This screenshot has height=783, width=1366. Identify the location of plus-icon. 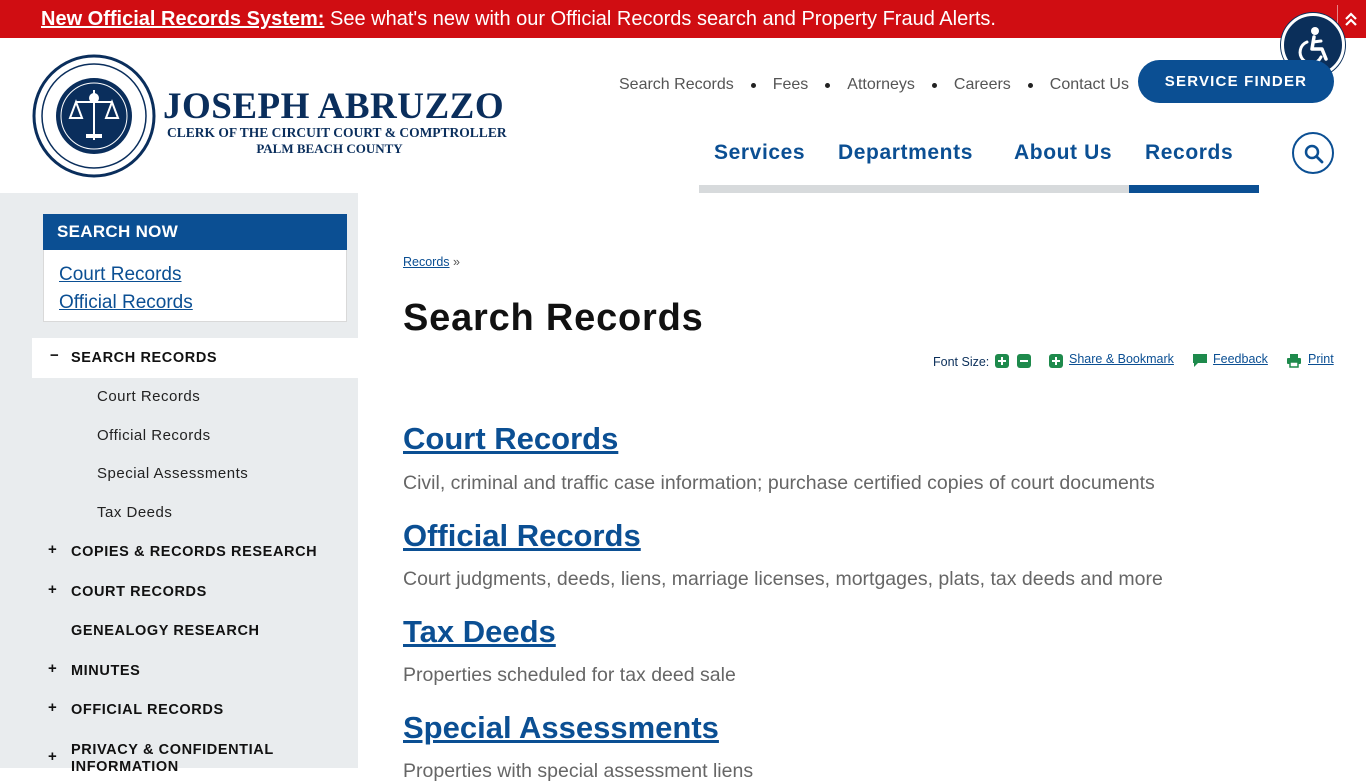
(1002, 361).